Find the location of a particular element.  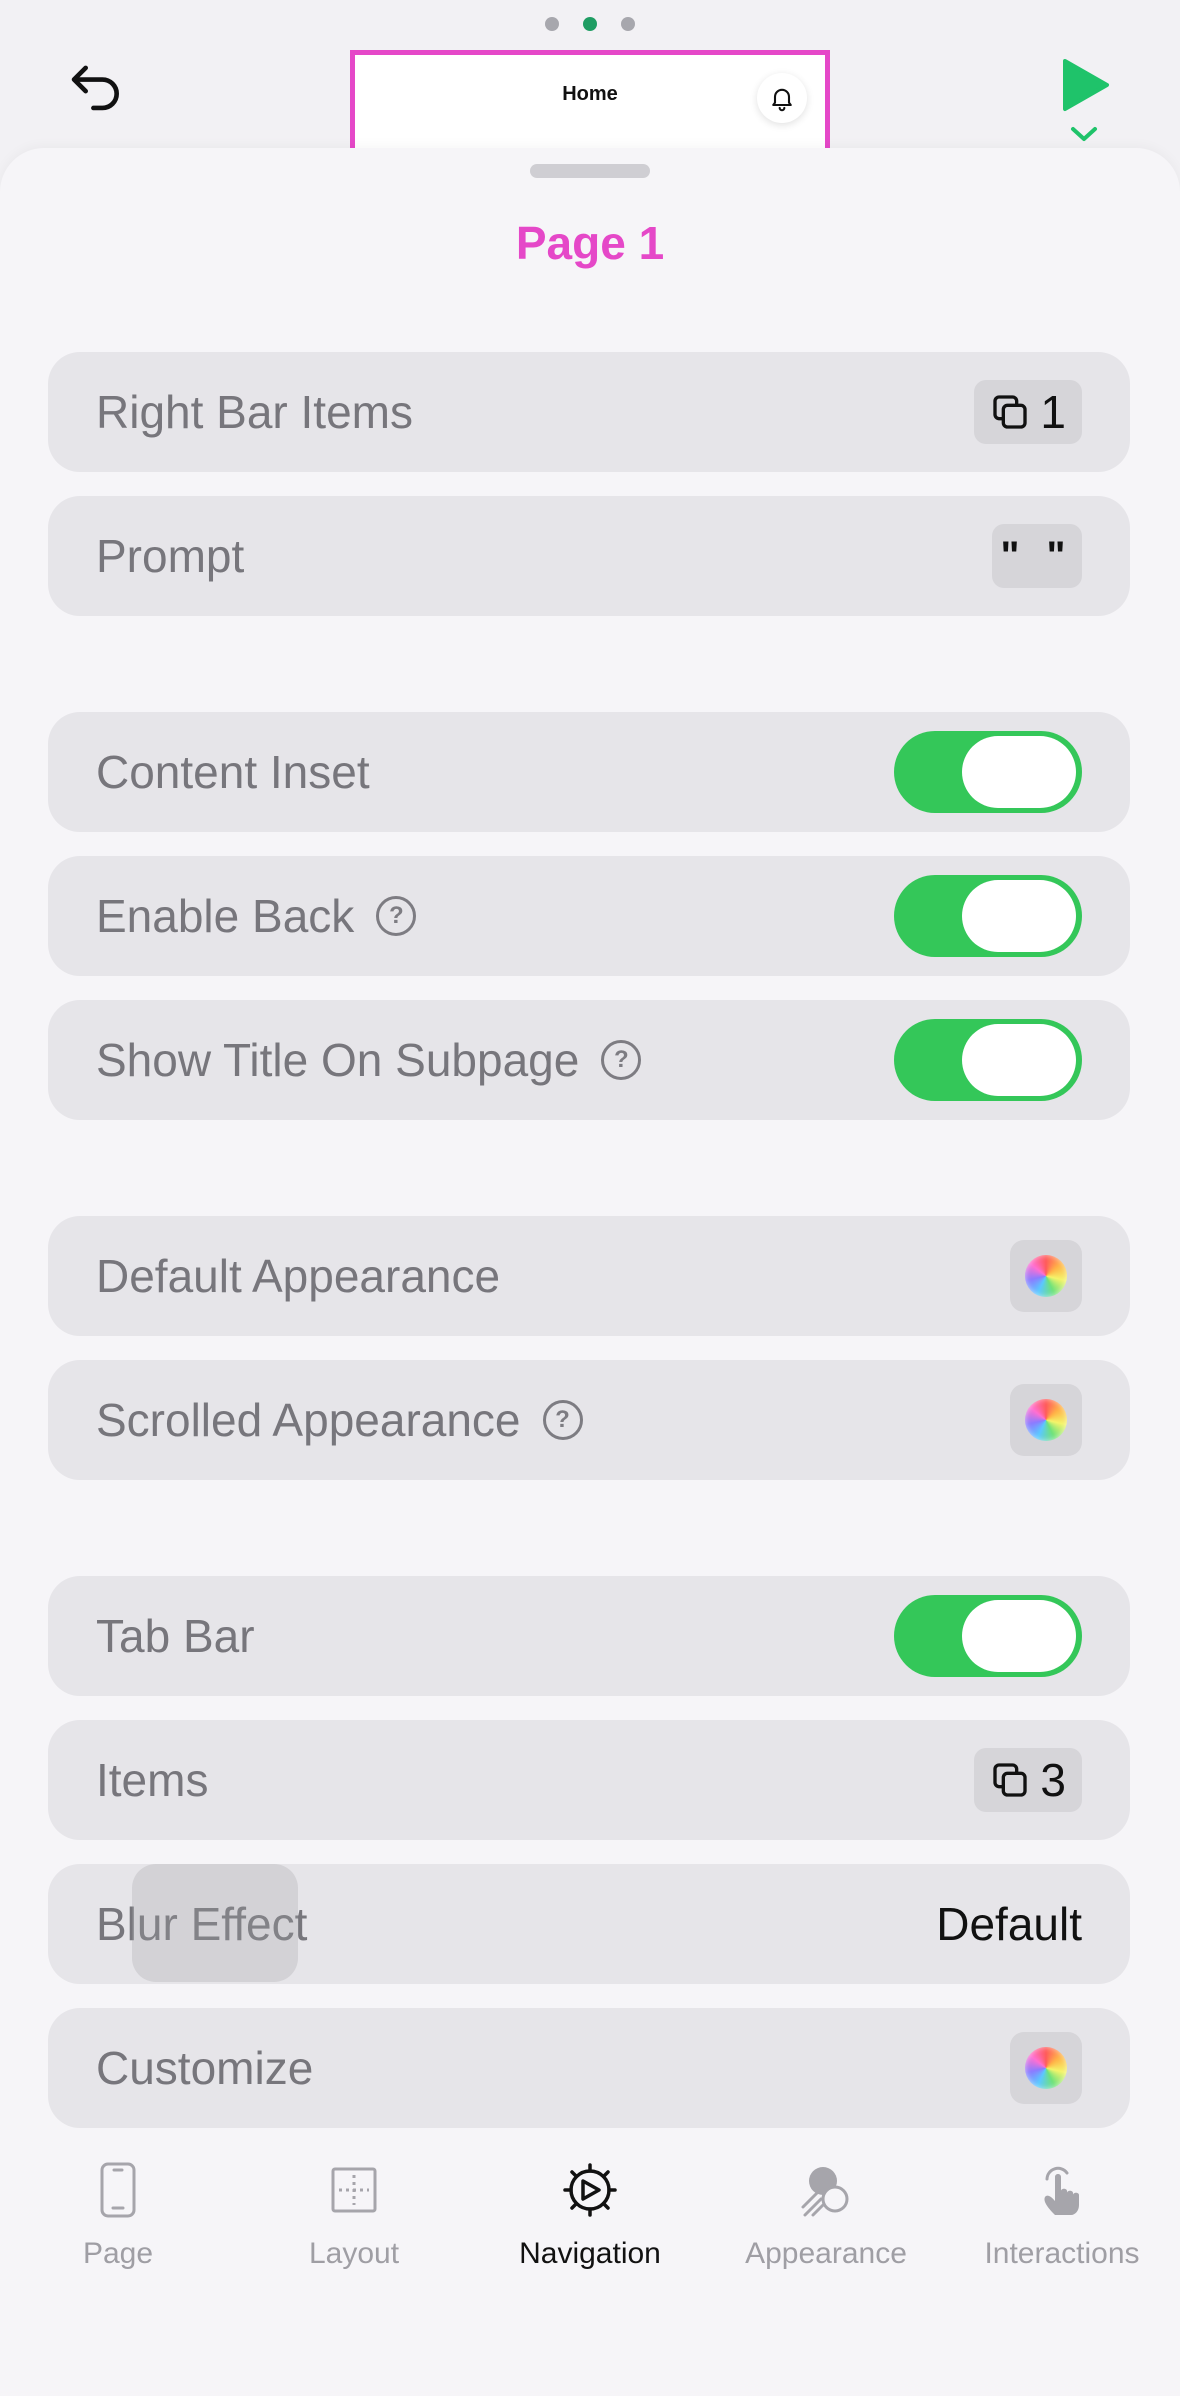

enable-back-toggle is located at coordinates (988, 916).